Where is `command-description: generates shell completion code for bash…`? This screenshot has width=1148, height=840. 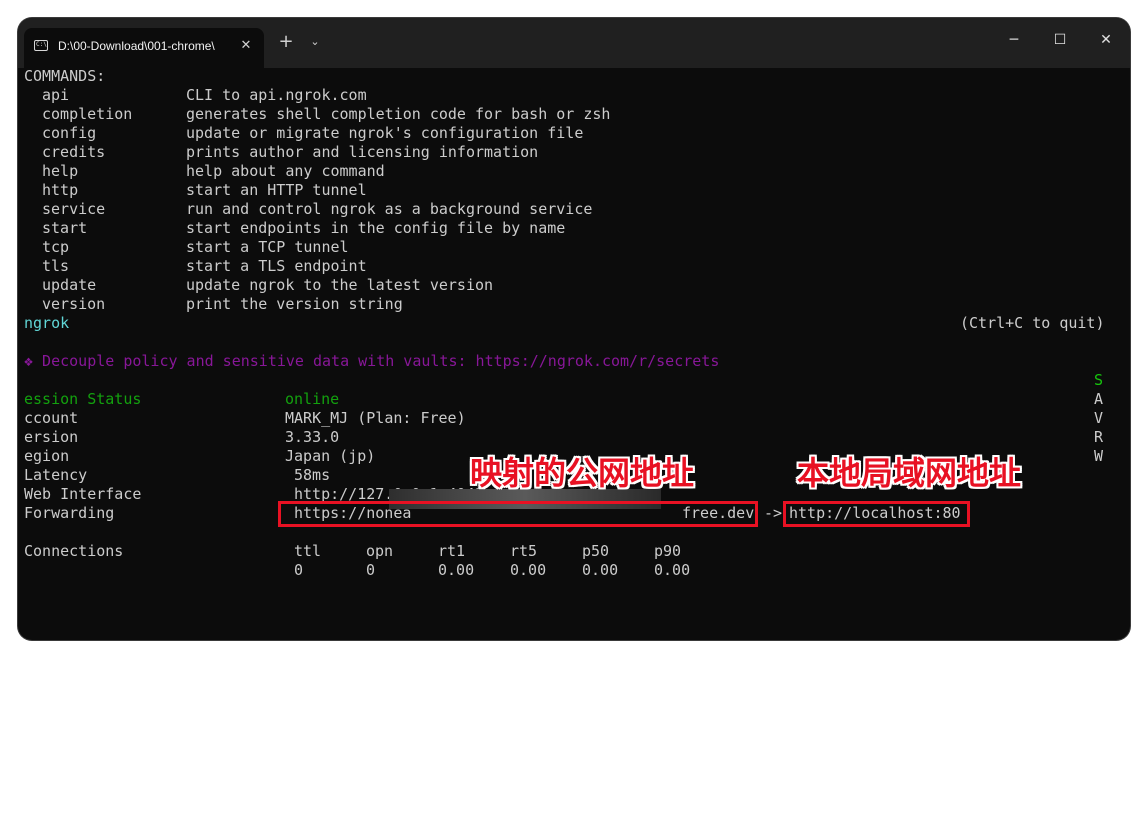 command-description: generates shell completion code for bash… is located at coordinates (398, 114).